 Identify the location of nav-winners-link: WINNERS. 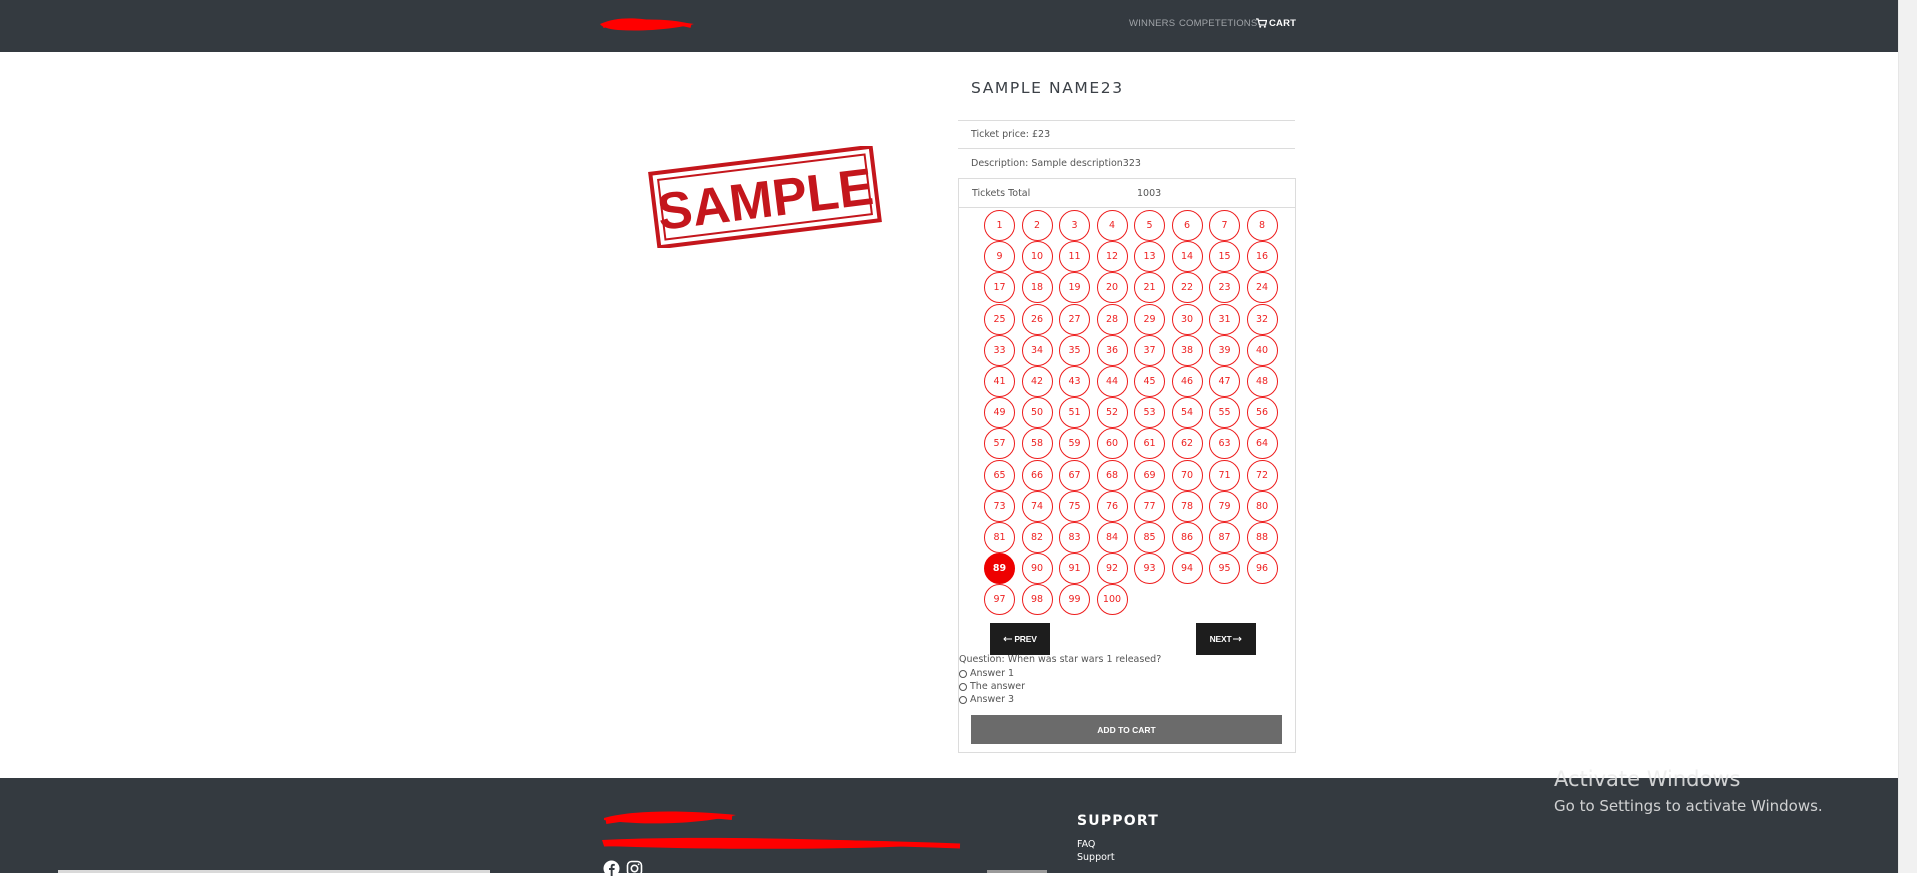
(1152, 23).